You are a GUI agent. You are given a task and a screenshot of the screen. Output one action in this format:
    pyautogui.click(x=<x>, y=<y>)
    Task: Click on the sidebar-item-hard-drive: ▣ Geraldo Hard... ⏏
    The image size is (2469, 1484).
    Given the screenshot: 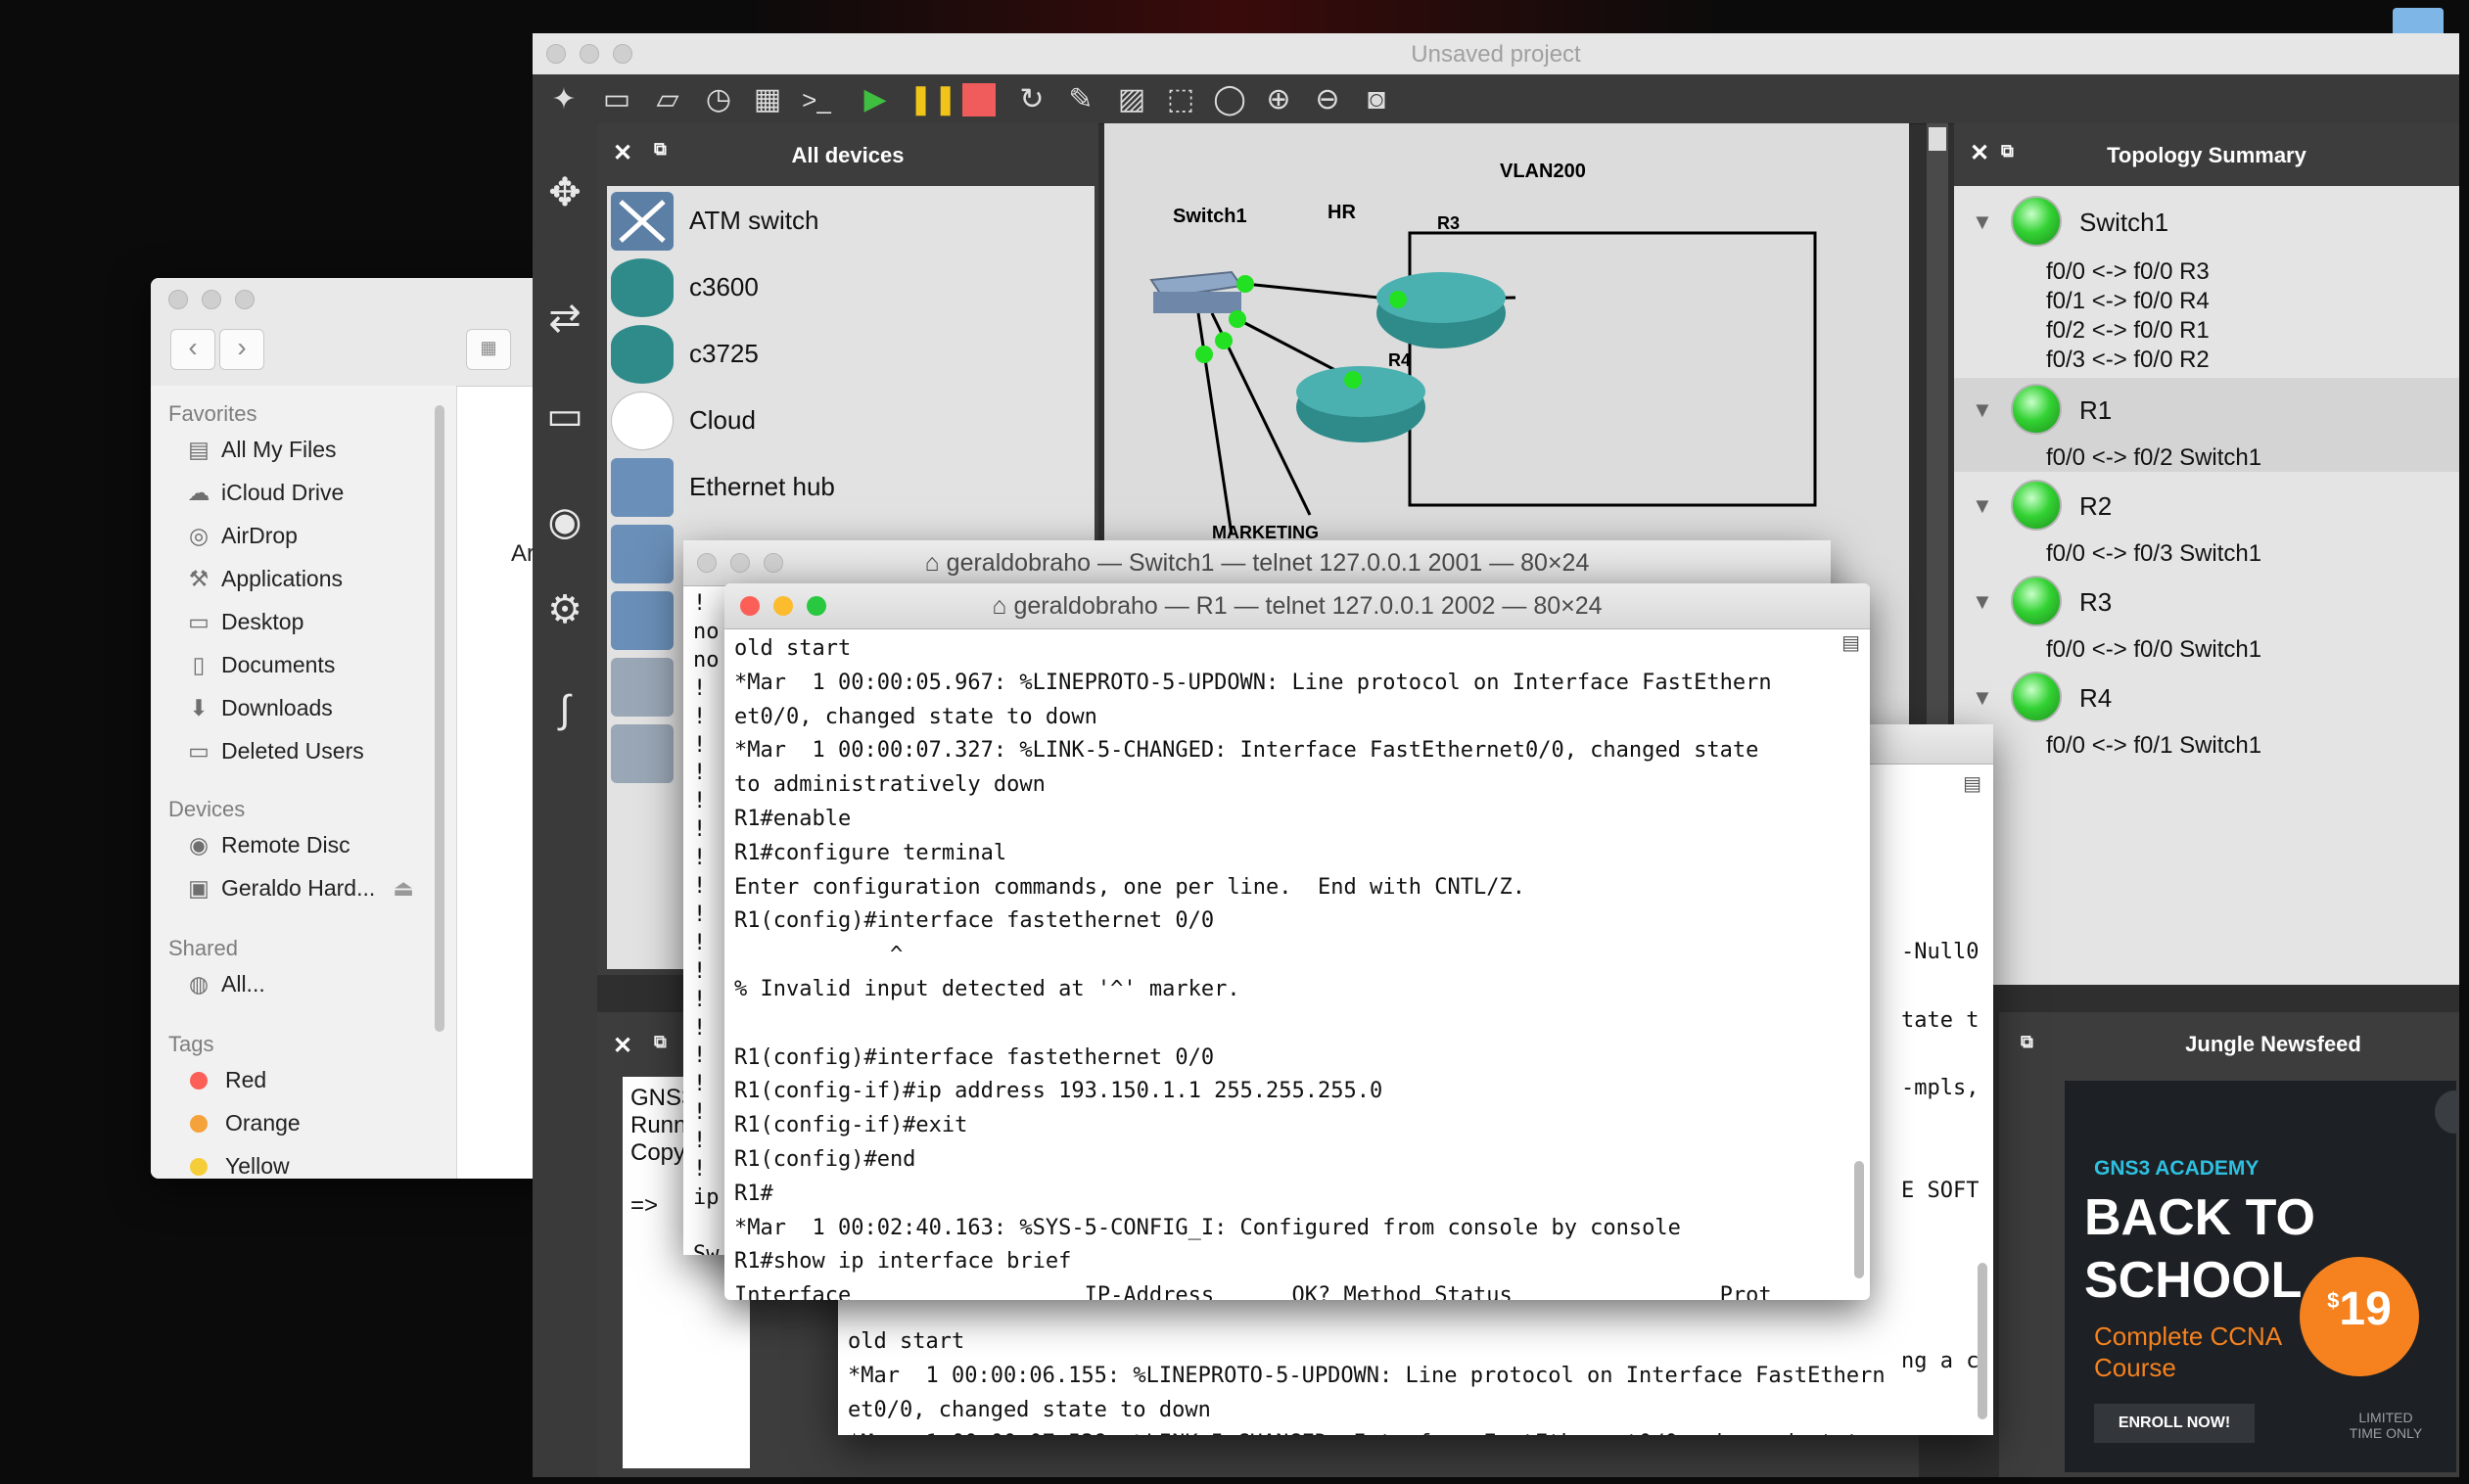 What is the action you would take?
    pyautogui.click(x=299, y=891)
    